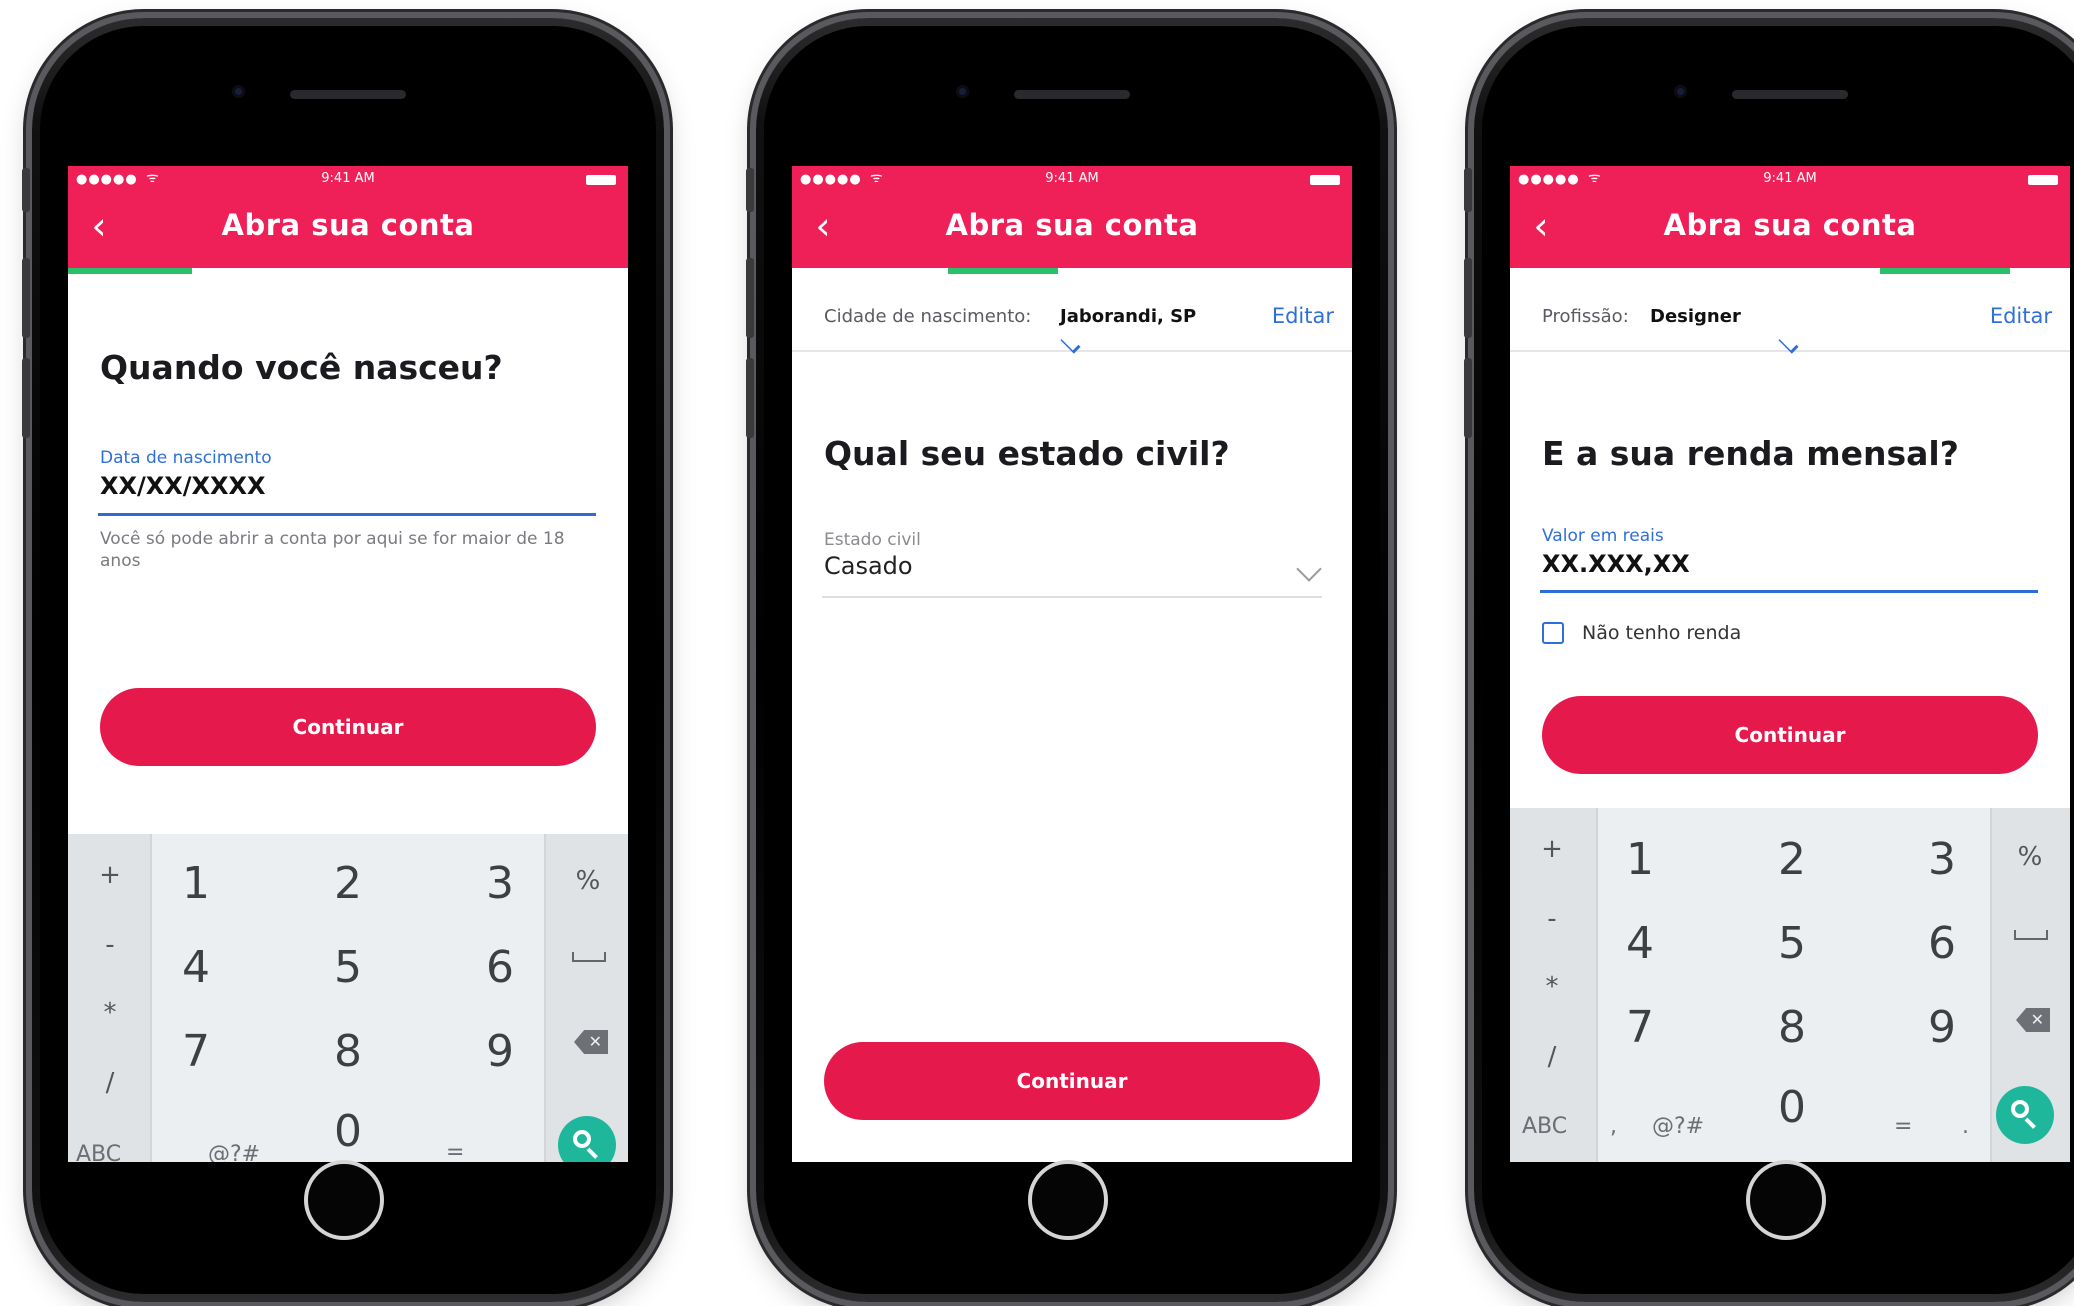 This screenshot has width=2074, height=1306. What do you see at coordinates (1616, 564) in the screenshot?
I see `income-input: XX.XXX,XX` at bounding box center [1616, 564].